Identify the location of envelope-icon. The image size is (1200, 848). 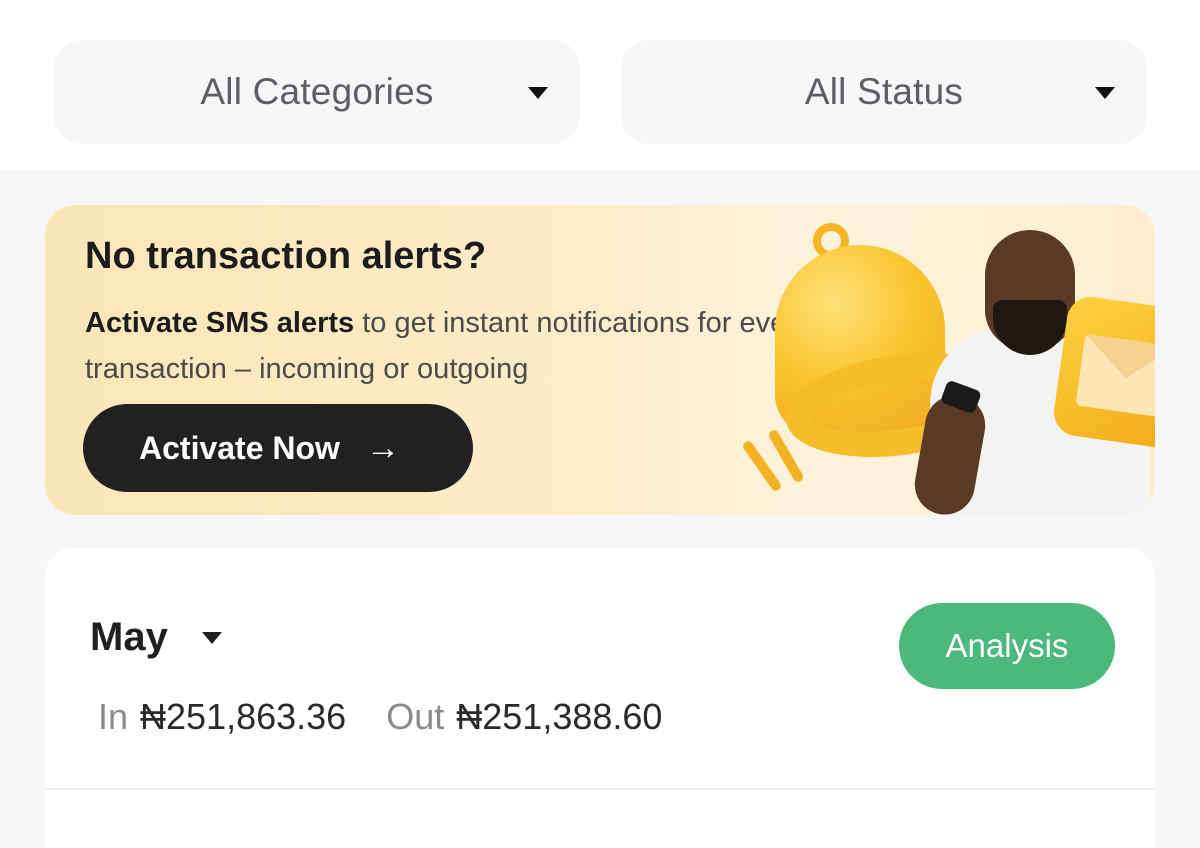
(1115, 376).